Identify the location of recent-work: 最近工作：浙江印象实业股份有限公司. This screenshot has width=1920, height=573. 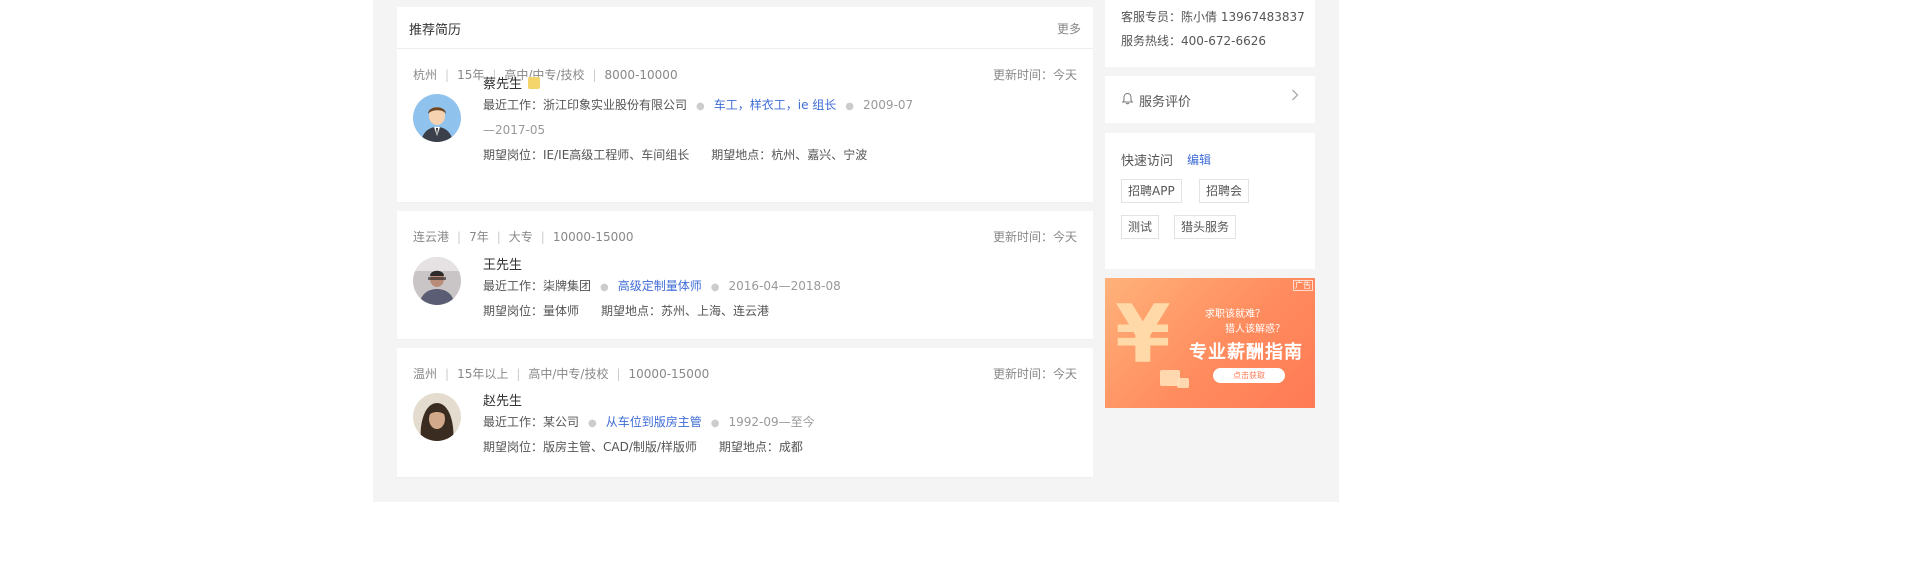
(585, 105).